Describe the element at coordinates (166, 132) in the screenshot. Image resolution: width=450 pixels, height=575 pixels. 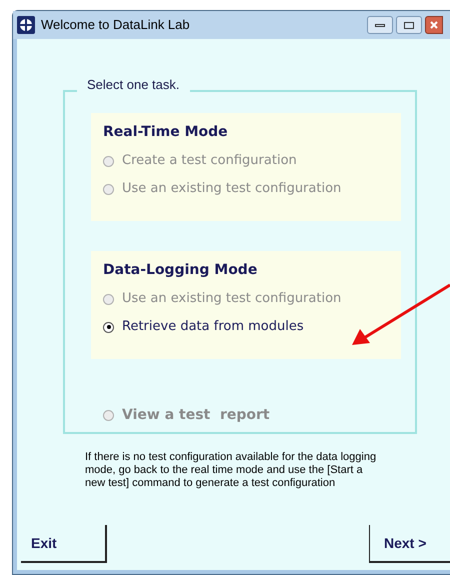
I see `mode-heading: Real-Time Mode` at that location.